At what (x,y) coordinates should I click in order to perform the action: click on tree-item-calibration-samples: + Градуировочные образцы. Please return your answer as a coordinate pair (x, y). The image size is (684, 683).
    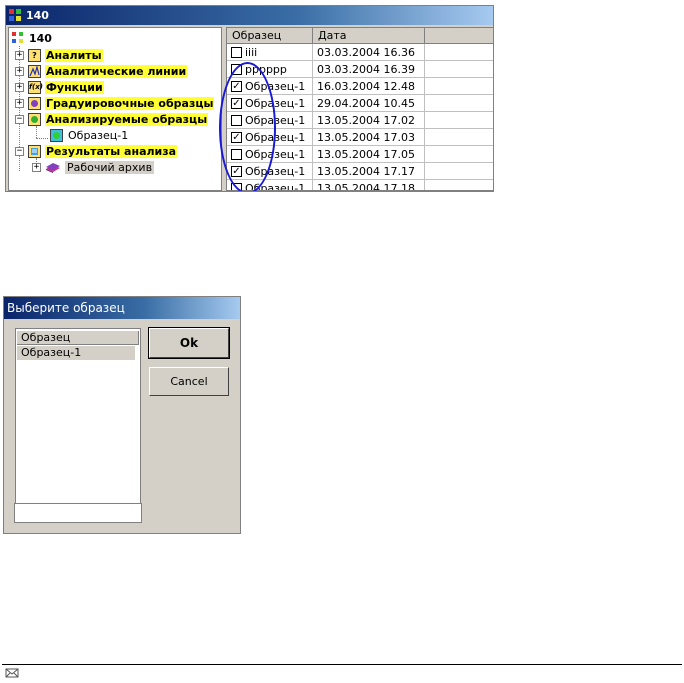
    Looking at the image, I should click on (115, 103).